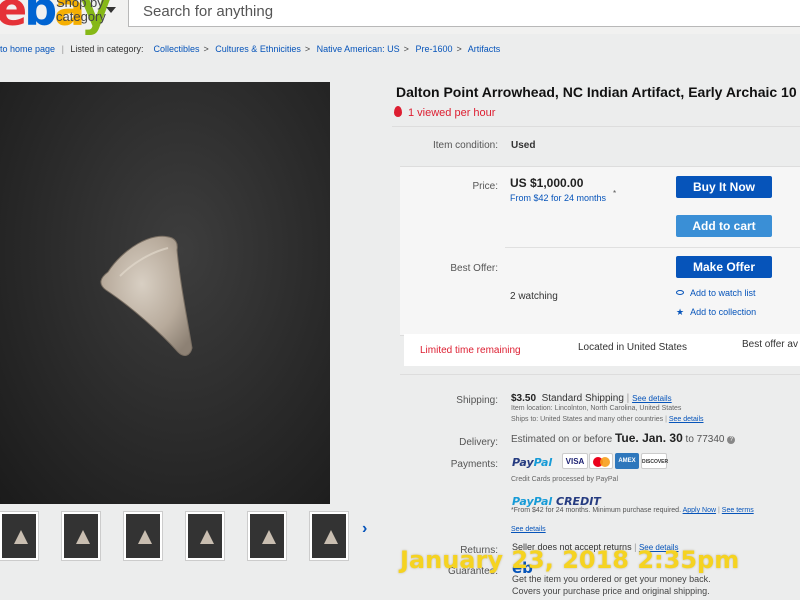  Describe the element at coordinates (582, 398) in the screenshot. I see `shipping-method: Standard Shipping` at that location.